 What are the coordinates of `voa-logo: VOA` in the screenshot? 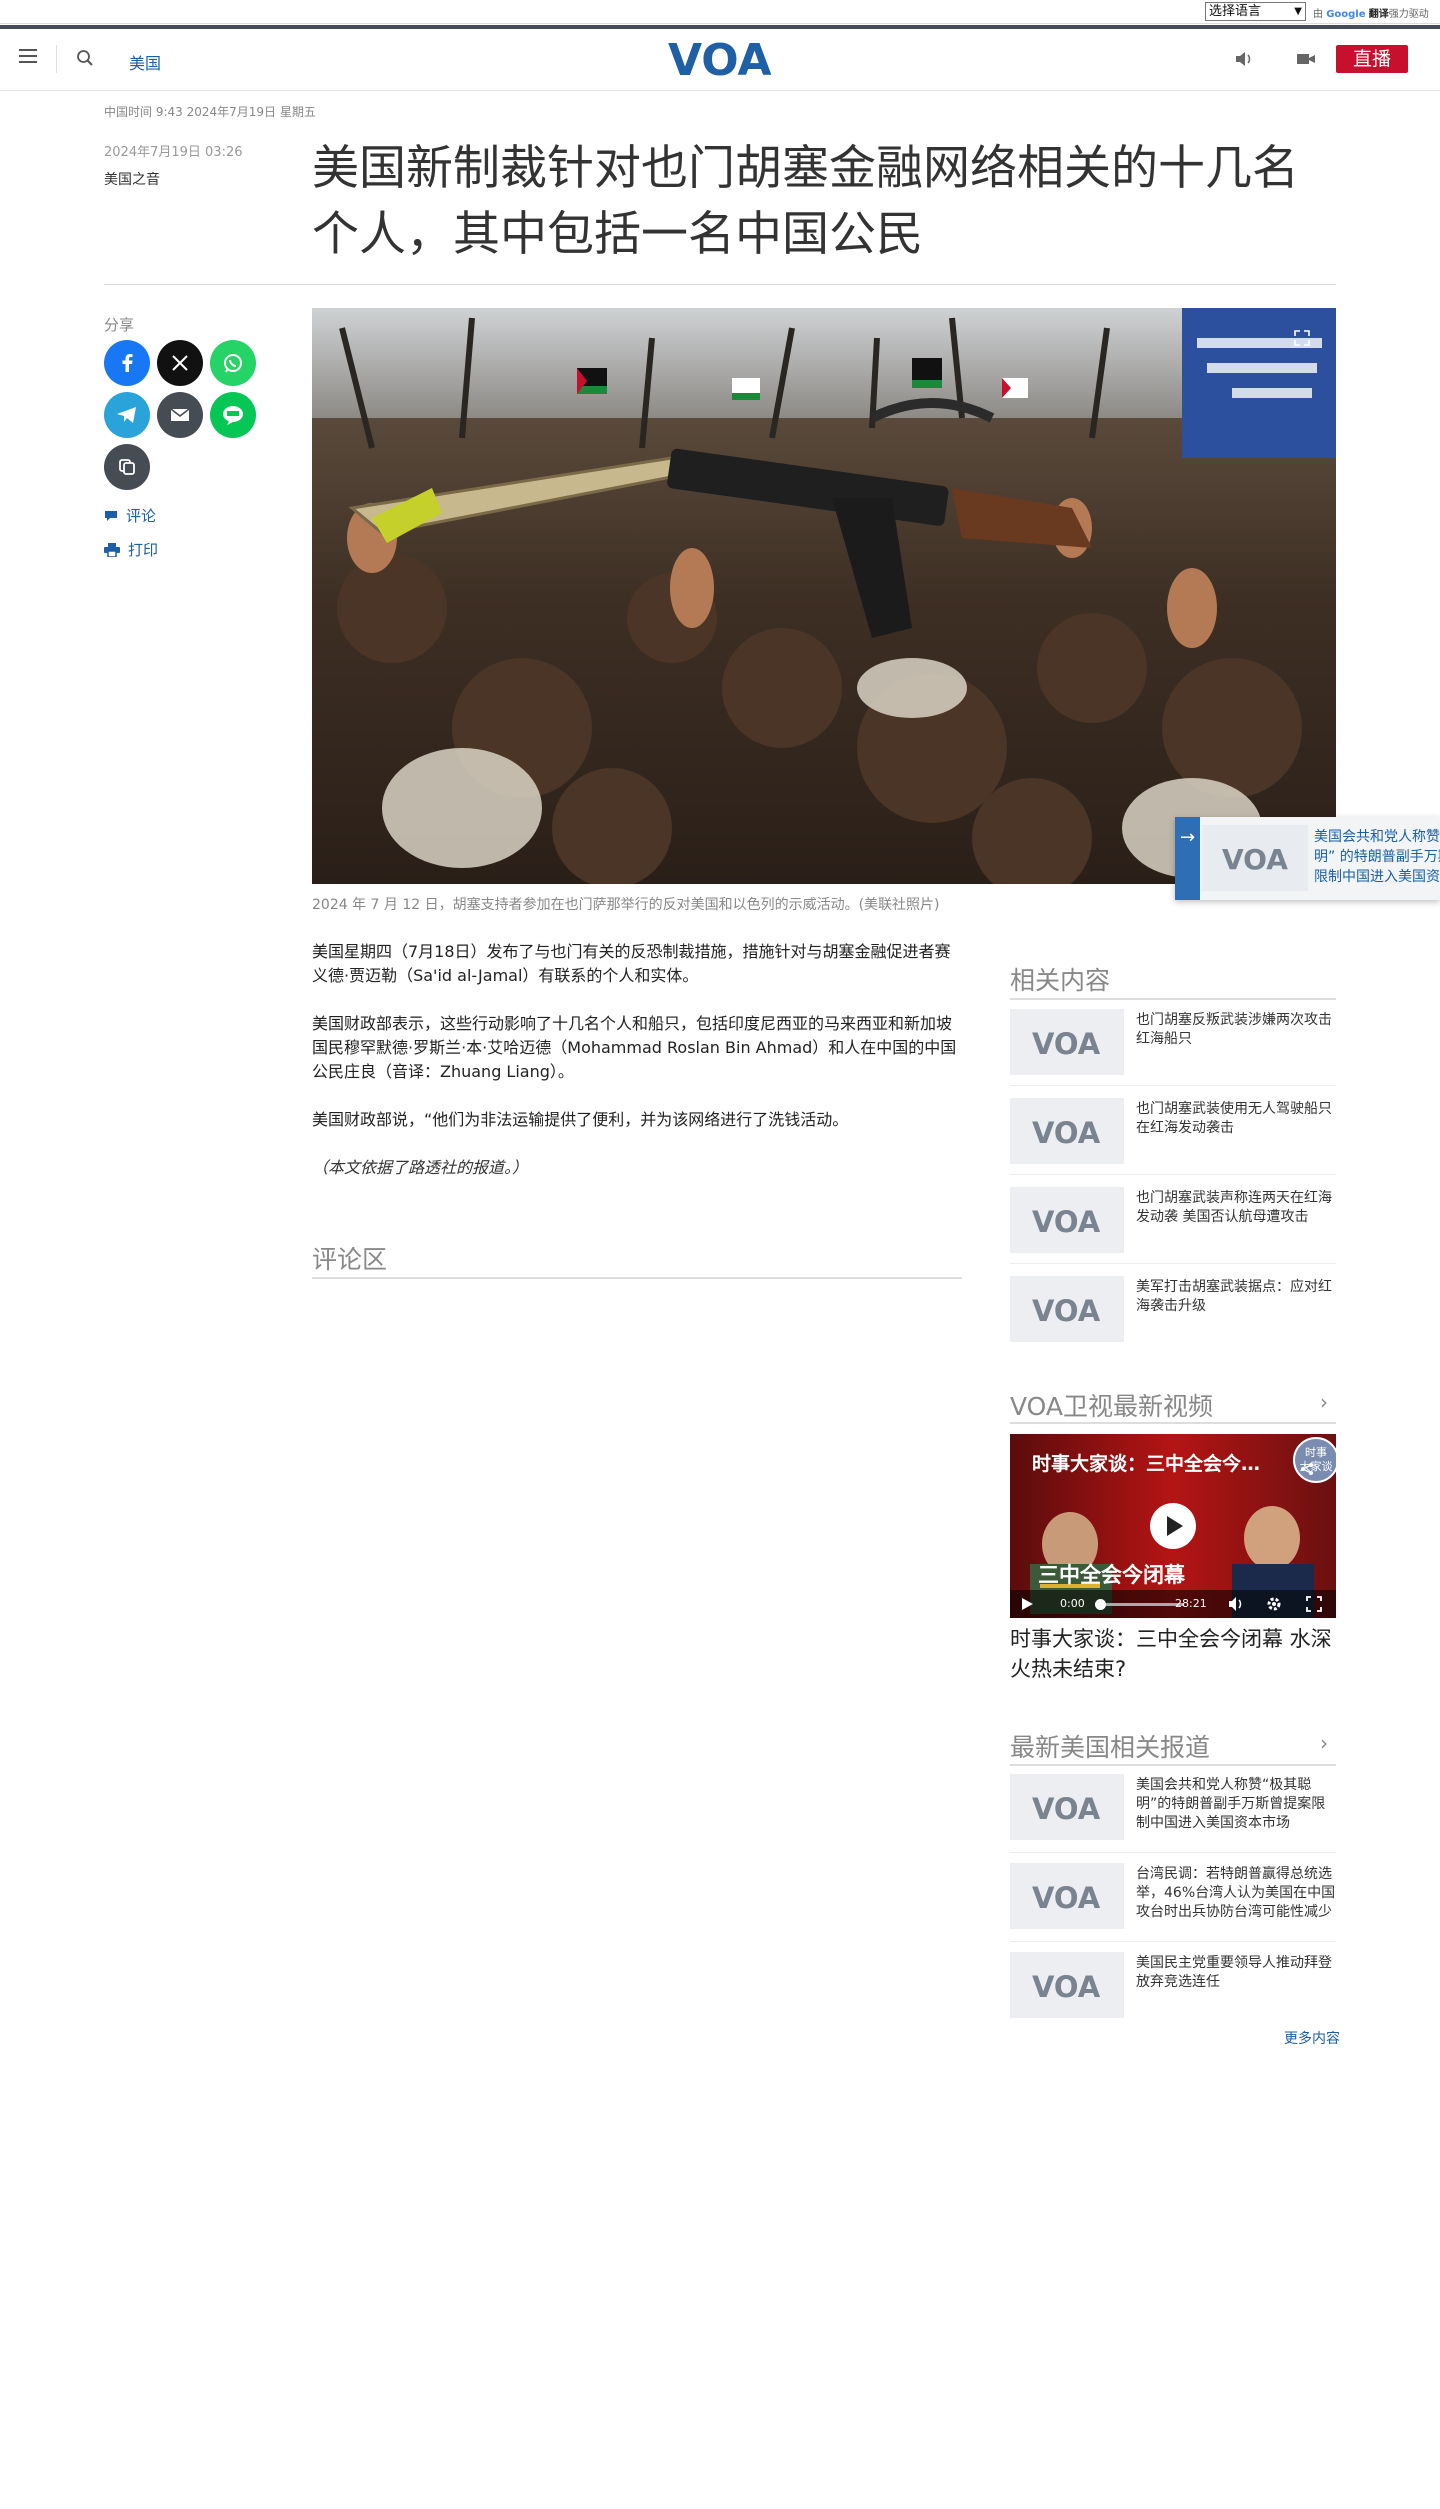 It's located at (720, 60).